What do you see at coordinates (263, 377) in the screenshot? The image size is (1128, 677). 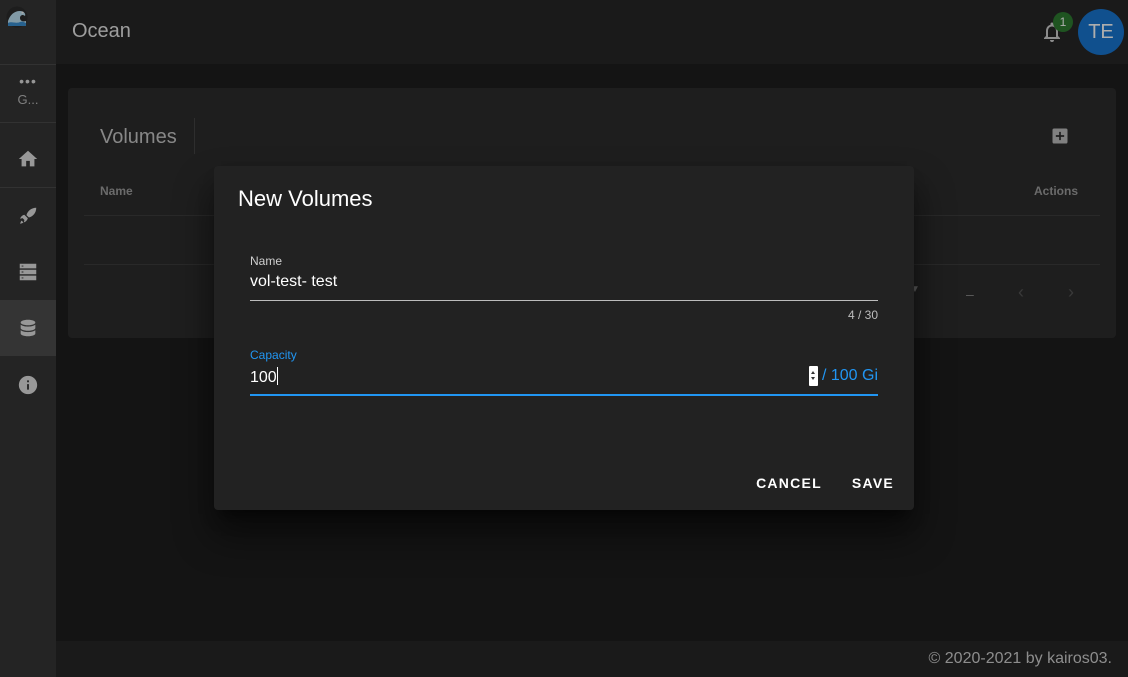 I see `capacity-value: 100` at bounding box center [263, 377].